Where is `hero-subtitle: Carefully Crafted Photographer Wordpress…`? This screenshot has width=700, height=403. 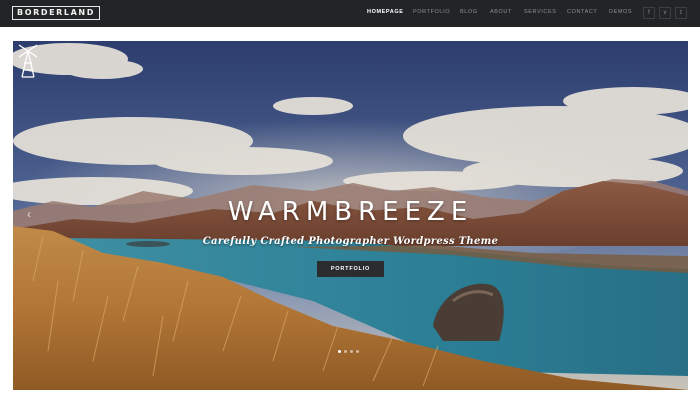
hero-subtitle: Carefully Crafted Photographer Wordpress… is located at coordinates (350, 241).